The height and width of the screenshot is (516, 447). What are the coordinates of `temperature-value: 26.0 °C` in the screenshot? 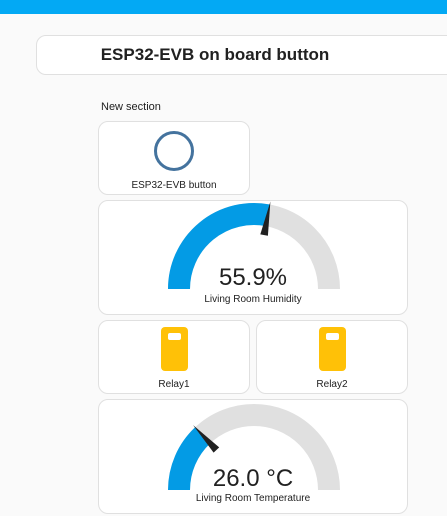 It's located at (253, 478).